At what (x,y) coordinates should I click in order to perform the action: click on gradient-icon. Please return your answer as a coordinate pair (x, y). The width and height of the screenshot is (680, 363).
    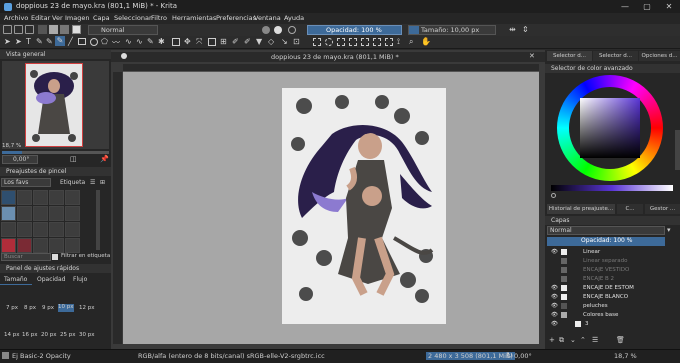
    Looking at the image, I should click on (42, 29).